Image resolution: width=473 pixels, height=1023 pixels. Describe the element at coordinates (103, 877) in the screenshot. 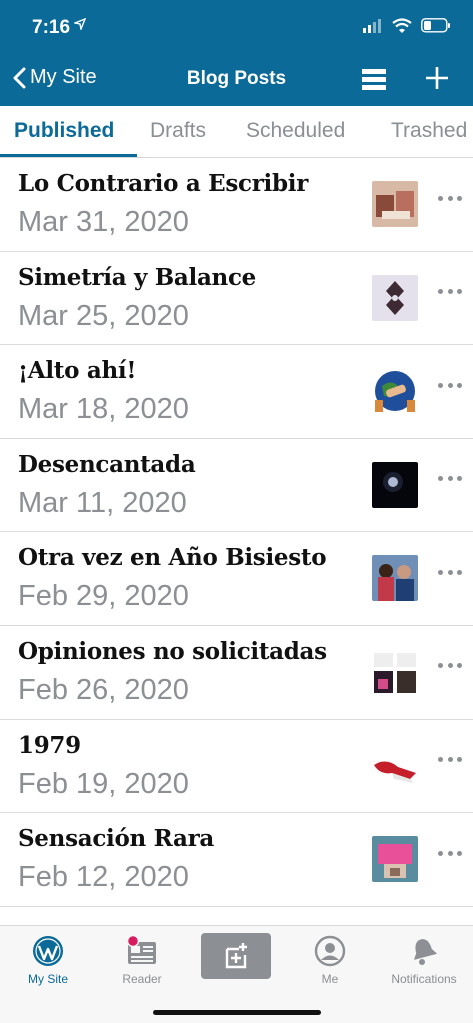

I see `post-date: Feb 12, 2020` at that location.